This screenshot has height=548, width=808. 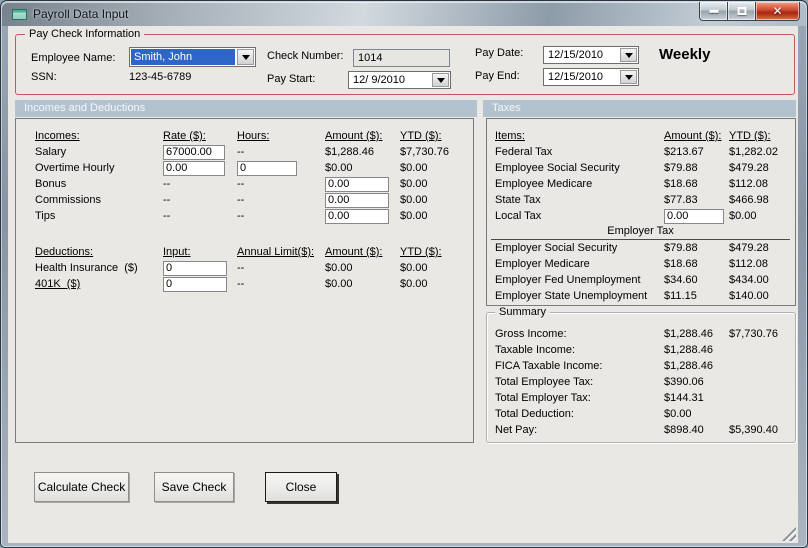 What do you see at coordinates (643, 136) in the screenshot?
I see `taxes-header-row: Items: Amount ($): YTD ($):` at bounding box center [643, 136].